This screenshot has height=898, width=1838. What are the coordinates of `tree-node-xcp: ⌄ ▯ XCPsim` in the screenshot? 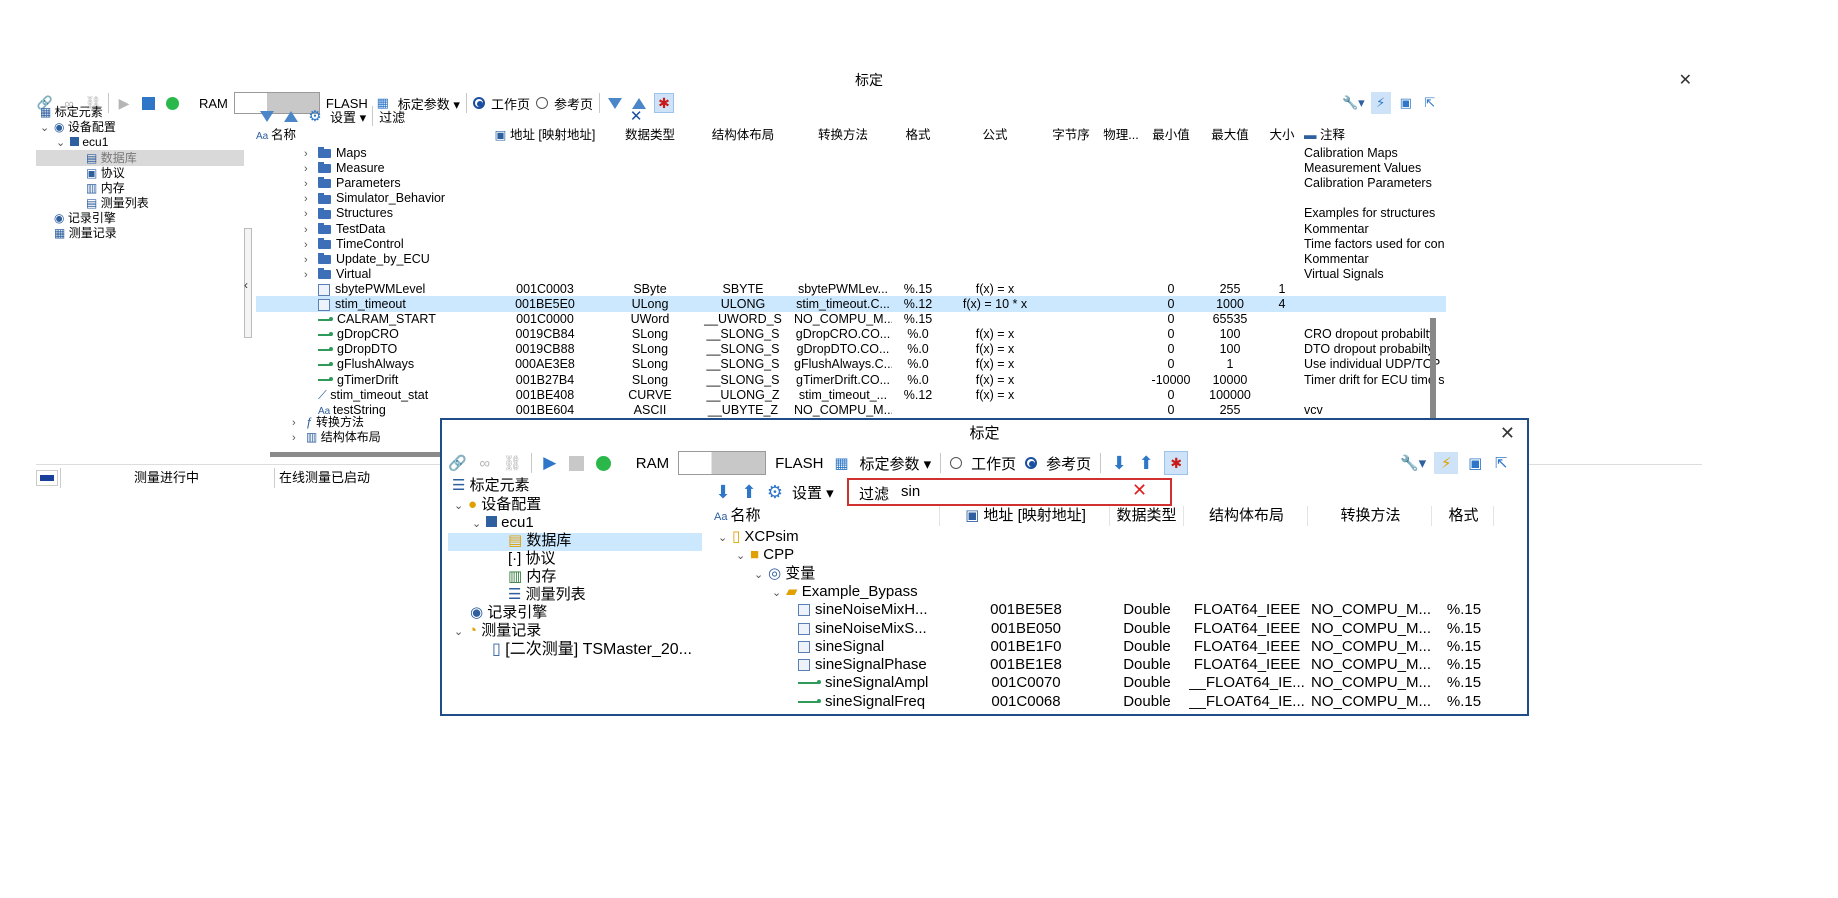 It's located at (833, 537).